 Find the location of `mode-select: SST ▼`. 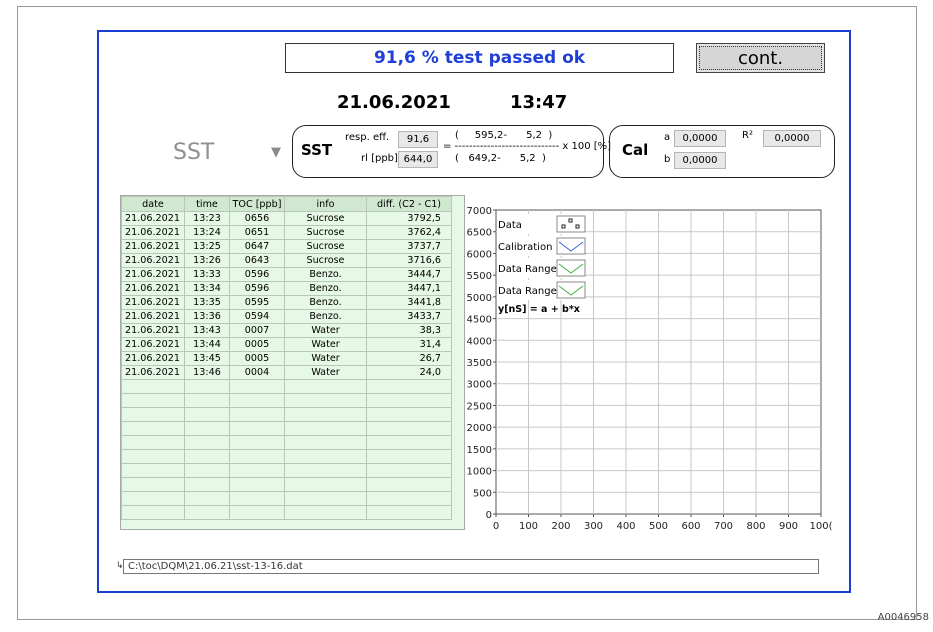

mode-select: SST ▼ is located at coordinates (206, 153).